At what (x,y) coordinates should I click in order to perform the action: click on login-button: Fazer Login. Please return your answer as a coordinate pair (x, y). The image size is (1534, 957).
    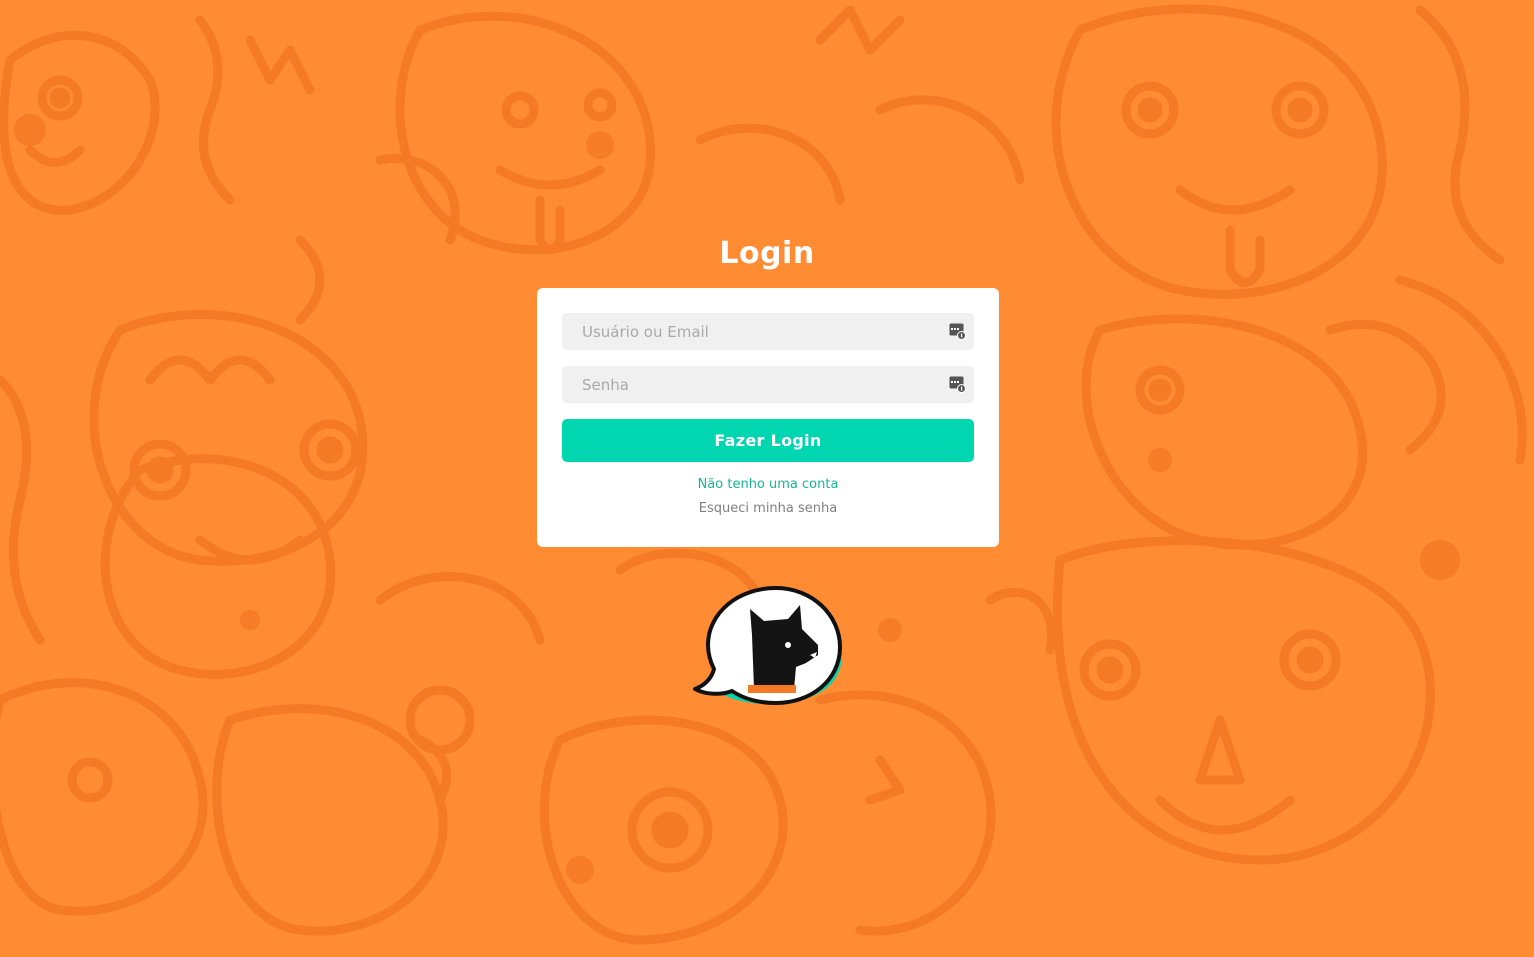
    Looking at the image, I should click on (768, 440).